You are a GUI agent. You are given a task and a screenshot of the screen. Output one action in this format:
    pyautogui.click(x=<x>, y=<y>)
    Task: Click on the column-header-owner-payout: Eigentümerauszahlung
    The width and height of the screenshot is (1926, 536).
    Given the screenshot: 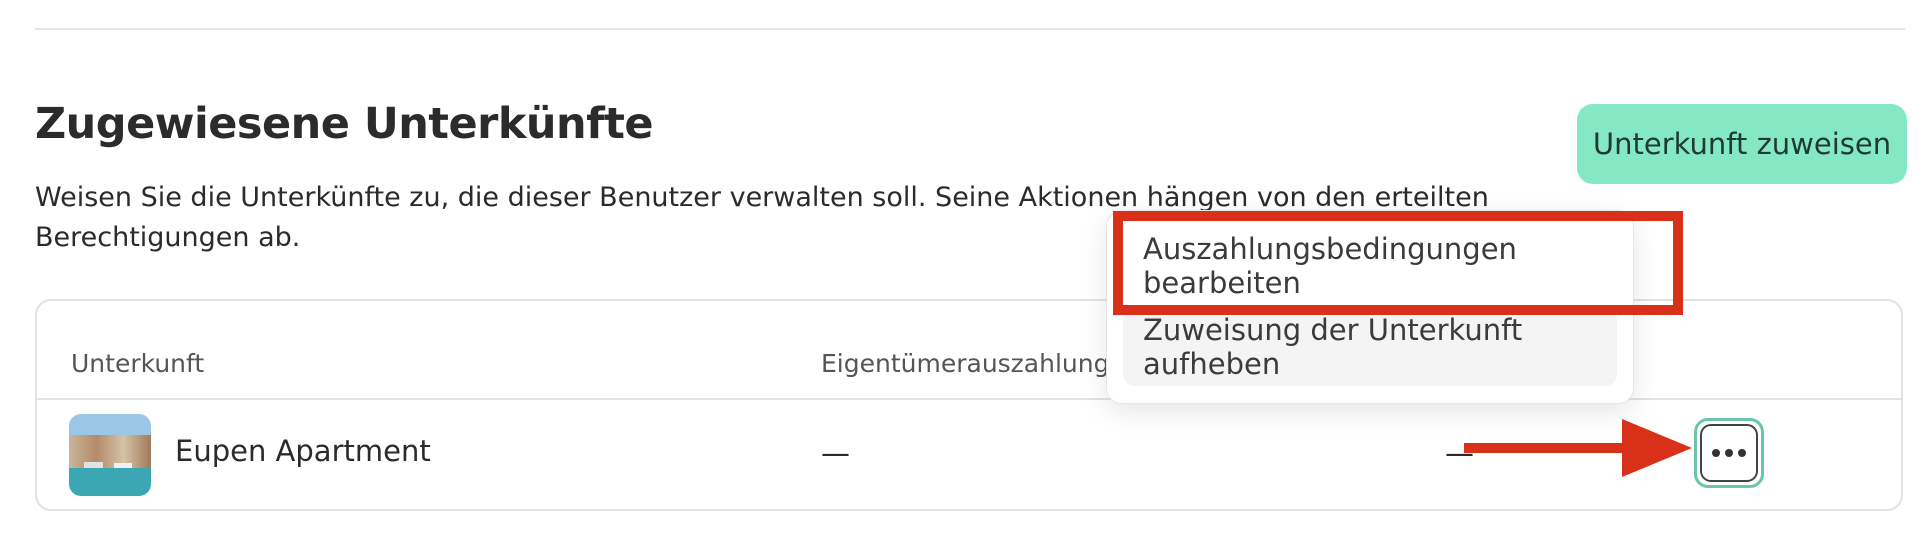 What is the action you would take?
    pyautogui.click(x=965, y=363)
    